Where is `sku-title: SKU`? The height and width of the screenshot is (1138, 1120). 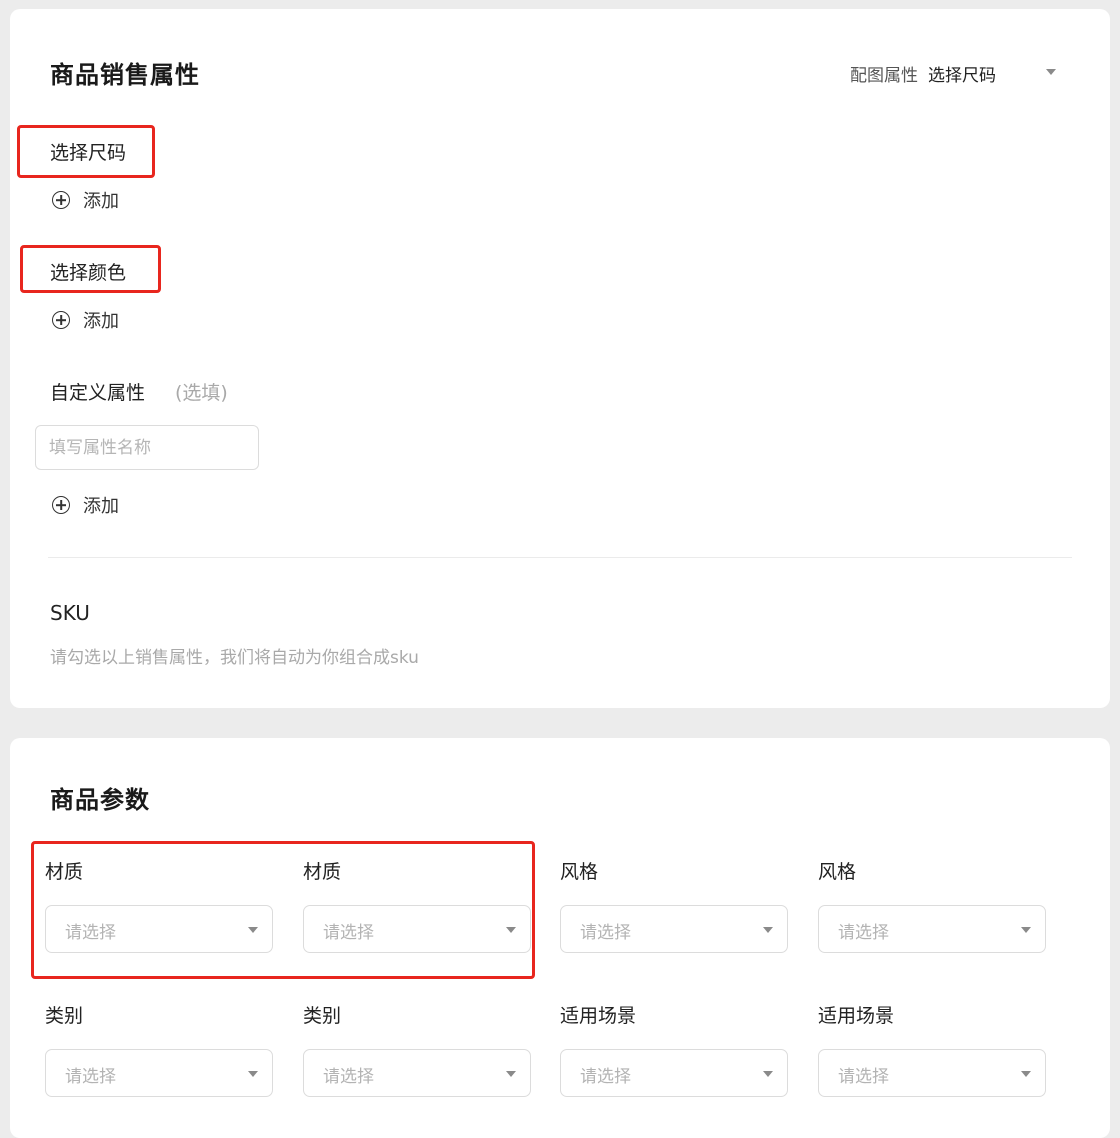 sku-title: SKU is located at coordinates (70, 613).